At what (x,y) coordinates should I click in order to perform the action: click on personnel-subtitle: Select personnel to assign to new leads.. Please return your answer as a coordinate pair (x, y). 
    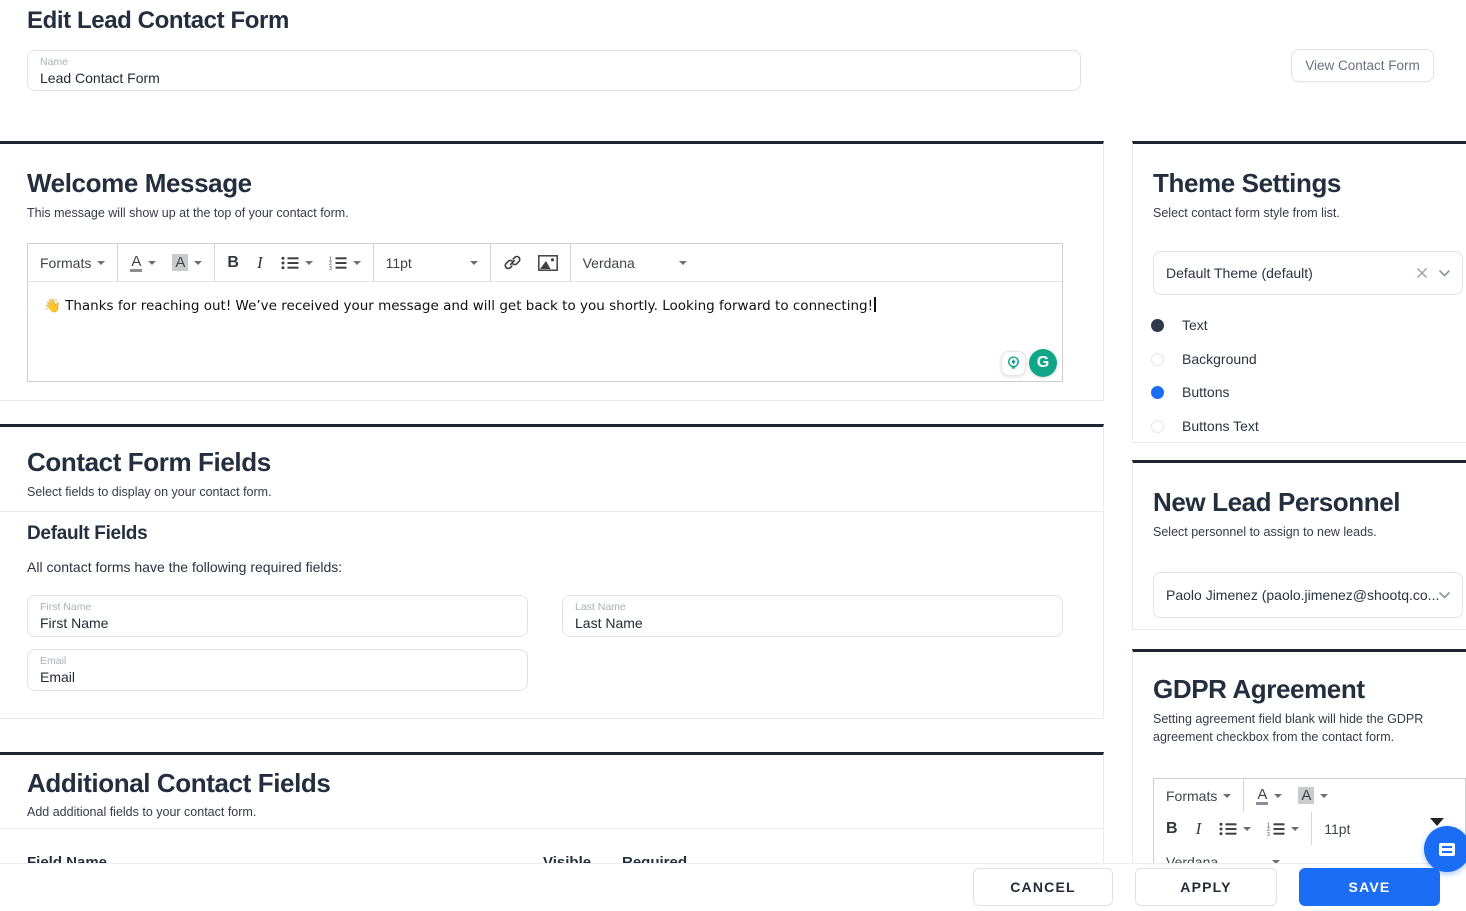
    Looking at the image, I should click on (1265, 532).